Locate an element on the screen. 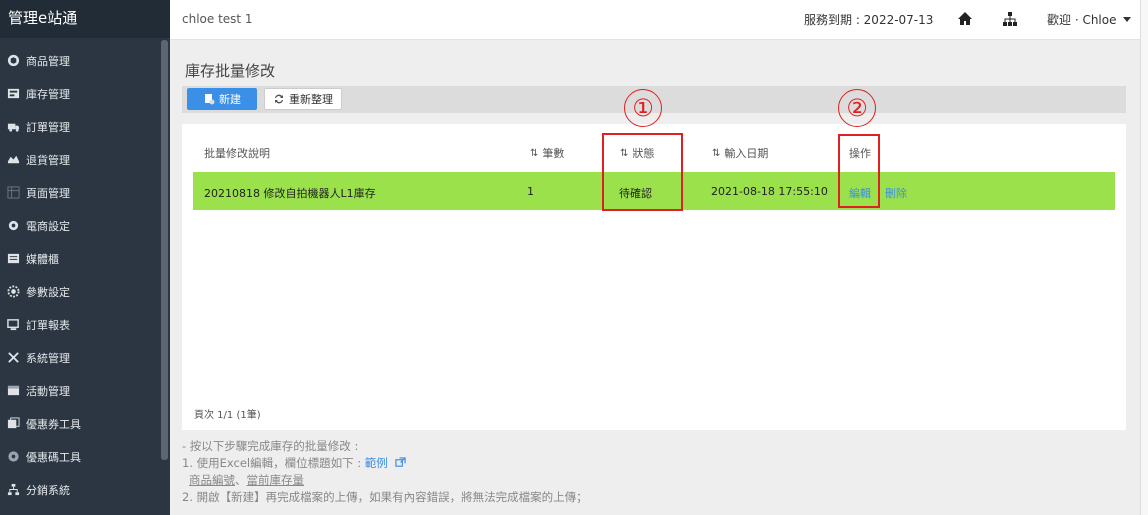 The image size is (1148, 515). page-title: 庫存批量修改 is located at coordinates (230, 71).